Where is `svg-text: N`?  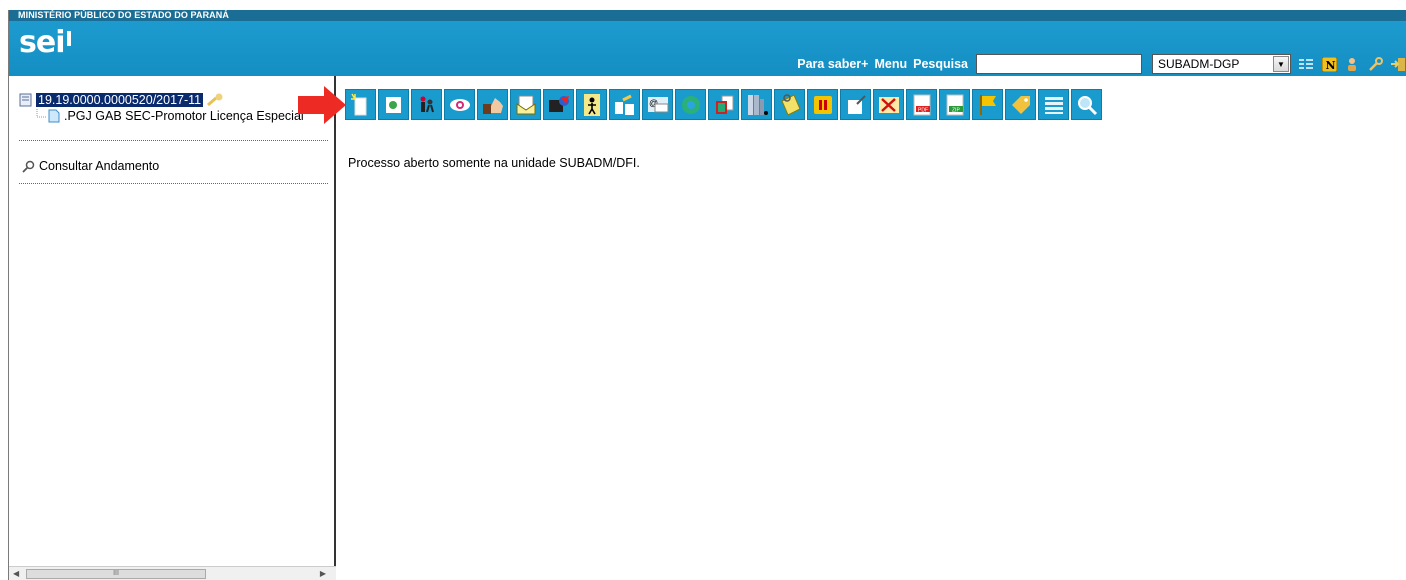 svg-text: N is located at coordinates (1330, 65).